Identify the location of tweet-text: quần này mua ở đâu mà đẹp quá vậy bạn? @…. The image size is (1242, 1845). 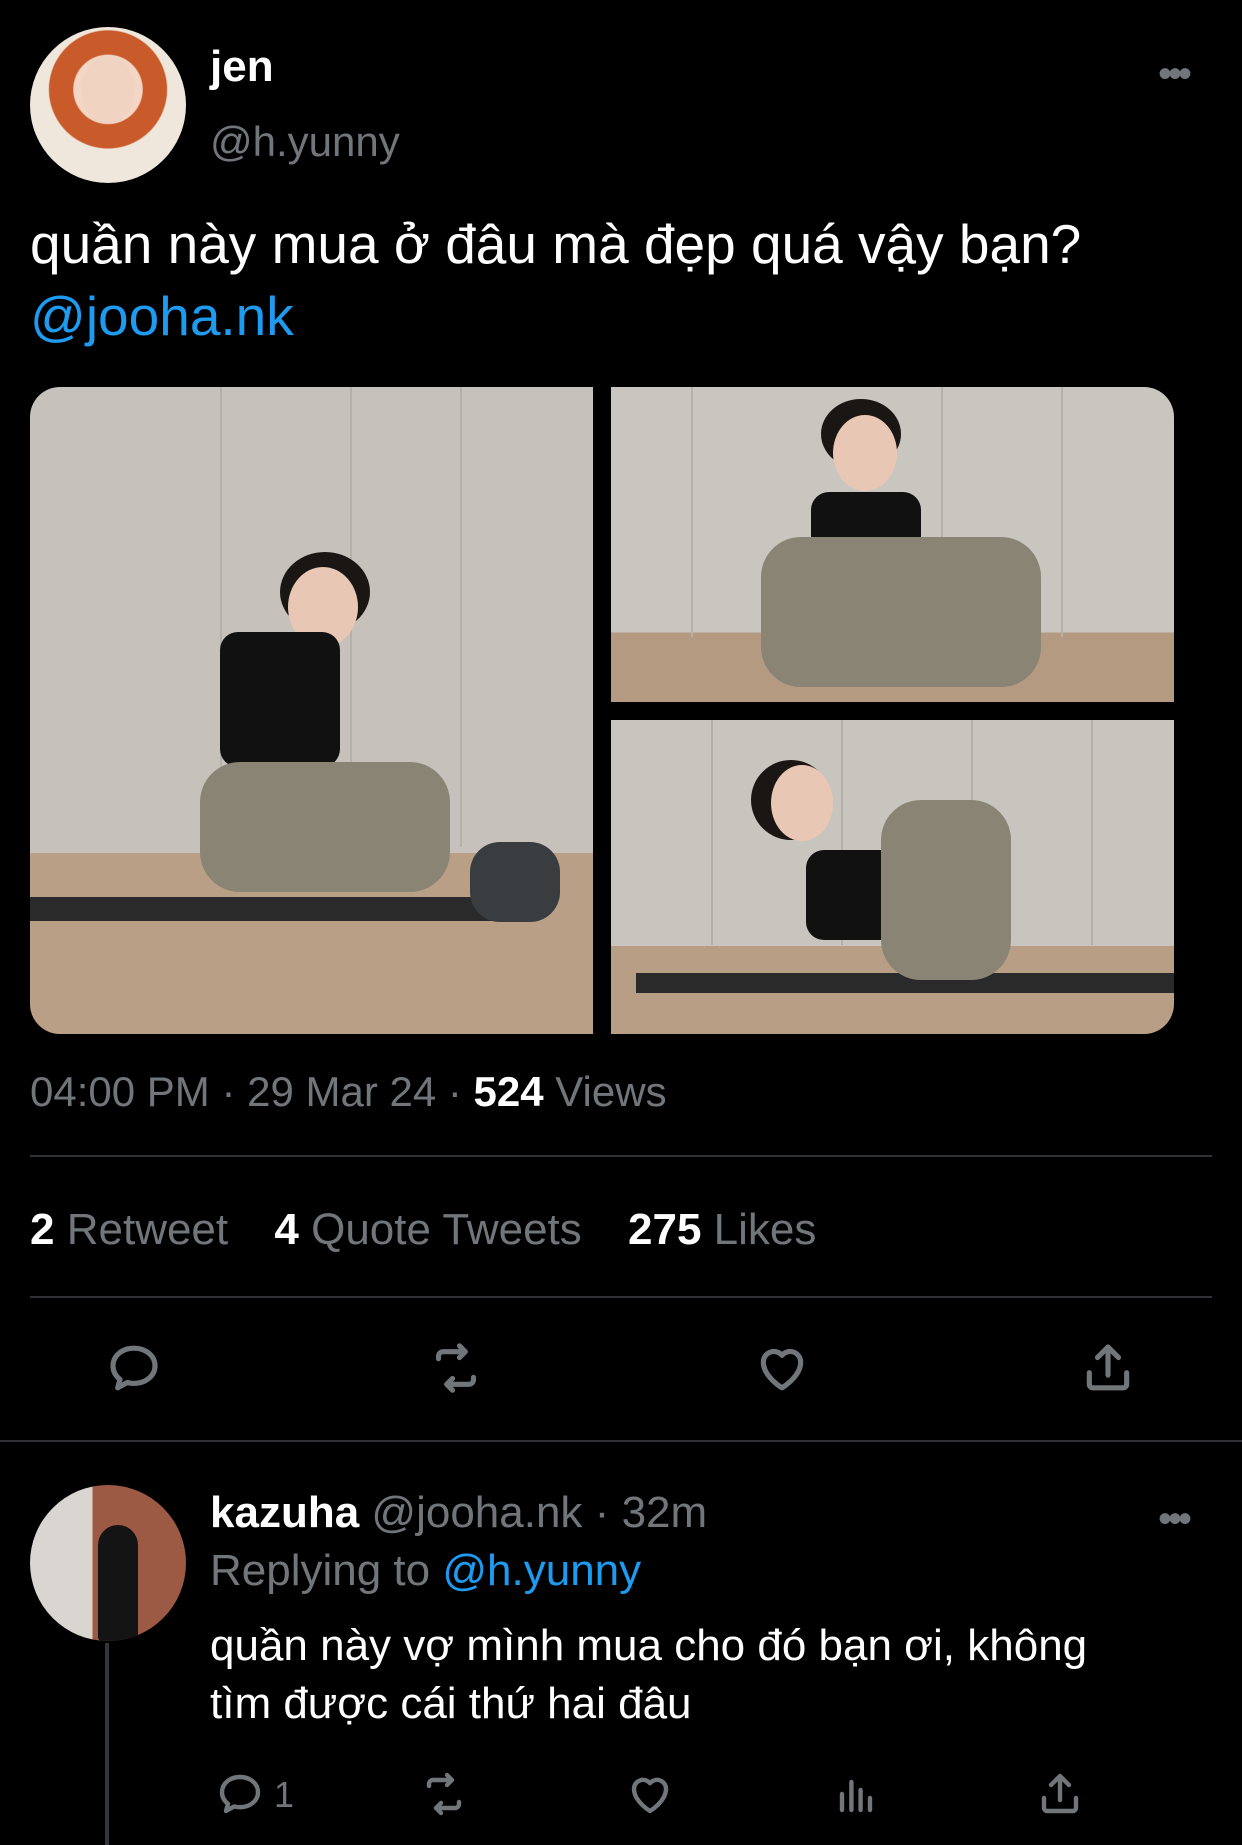
(630, 280).